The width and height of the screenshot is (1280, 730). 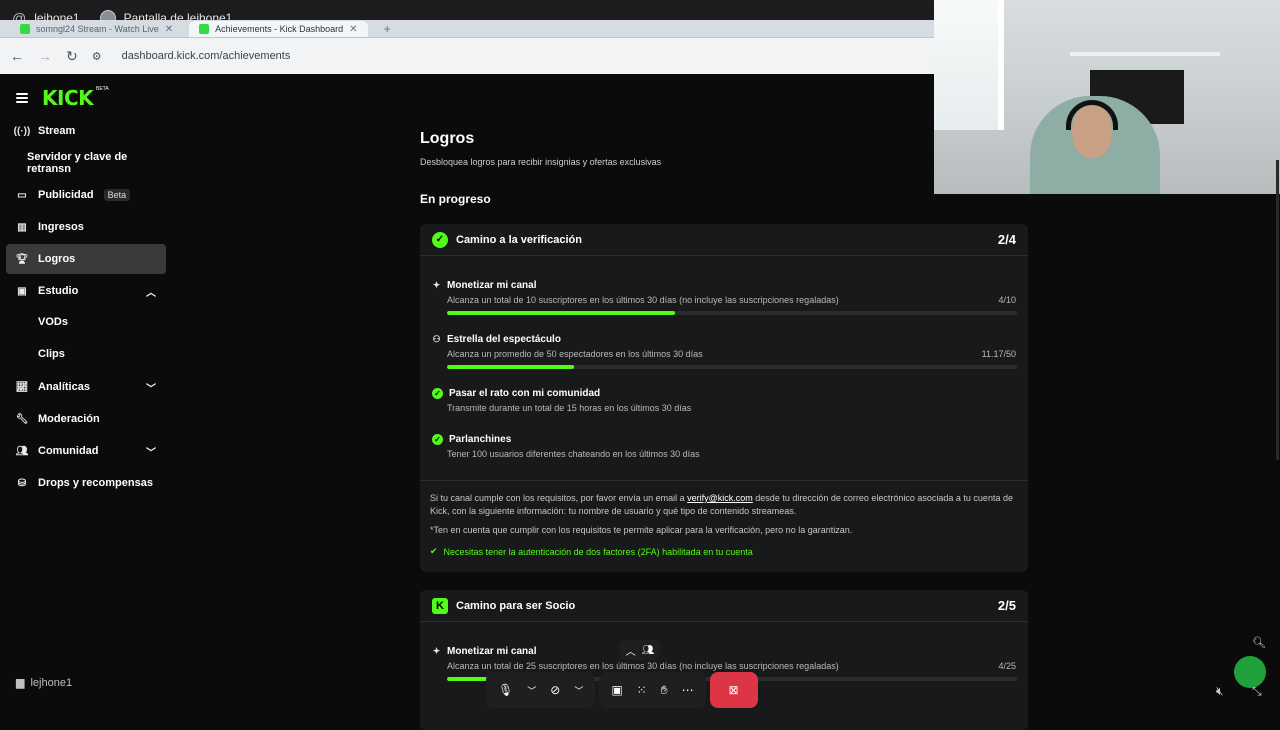 What do you see at coordinates (504, 339) in the screenshot?
I see `achievement-title: Estrella del espectáculo` at bounding box center [504, 339].